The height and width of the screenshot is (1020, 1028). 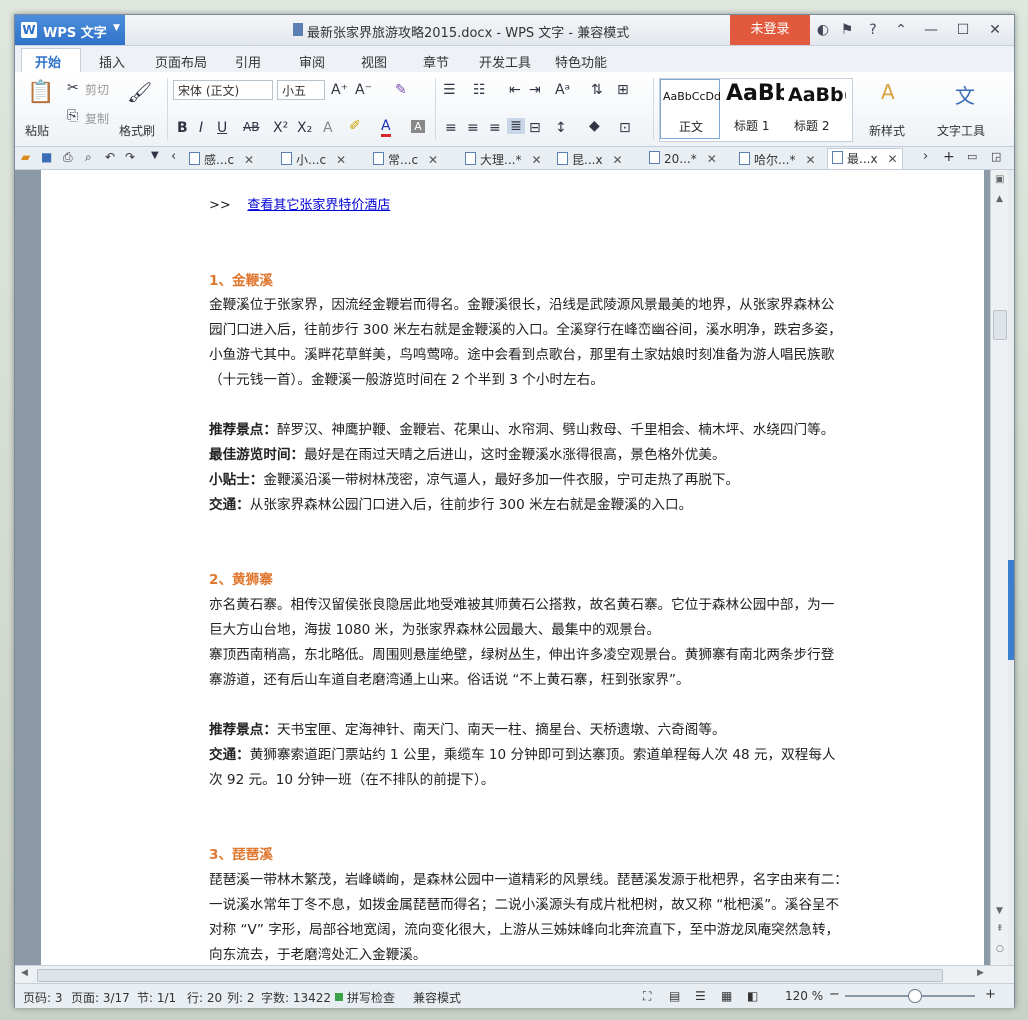 What do you see at coordinates (804, 996) in the screenshot?
I see `zoom-level: 120 %` at bounding box center [804, 996].